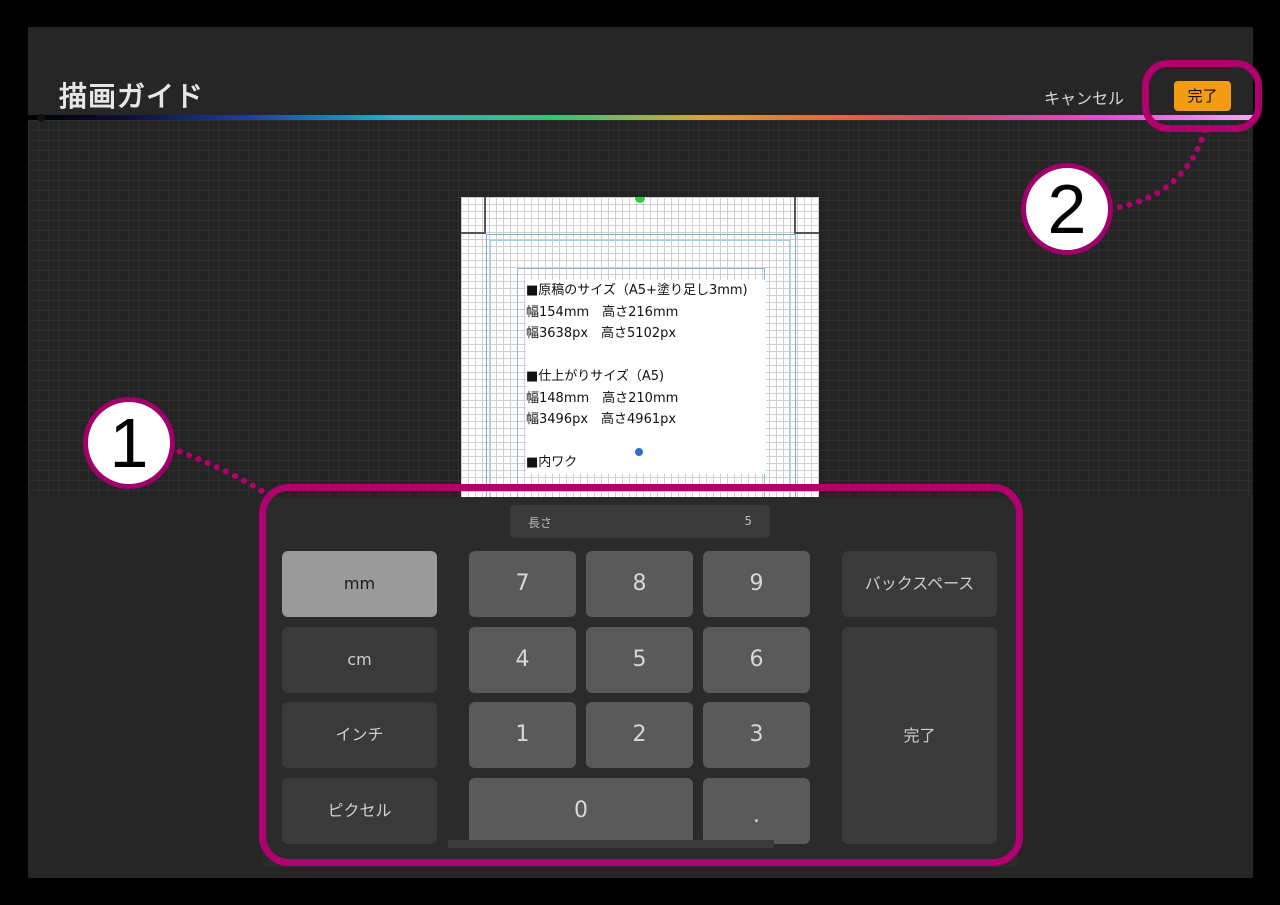  What do you see at coordinates (1202, 96) in the screenshot?
I see `done-button-highlight` at bounding box center [1202, 96].